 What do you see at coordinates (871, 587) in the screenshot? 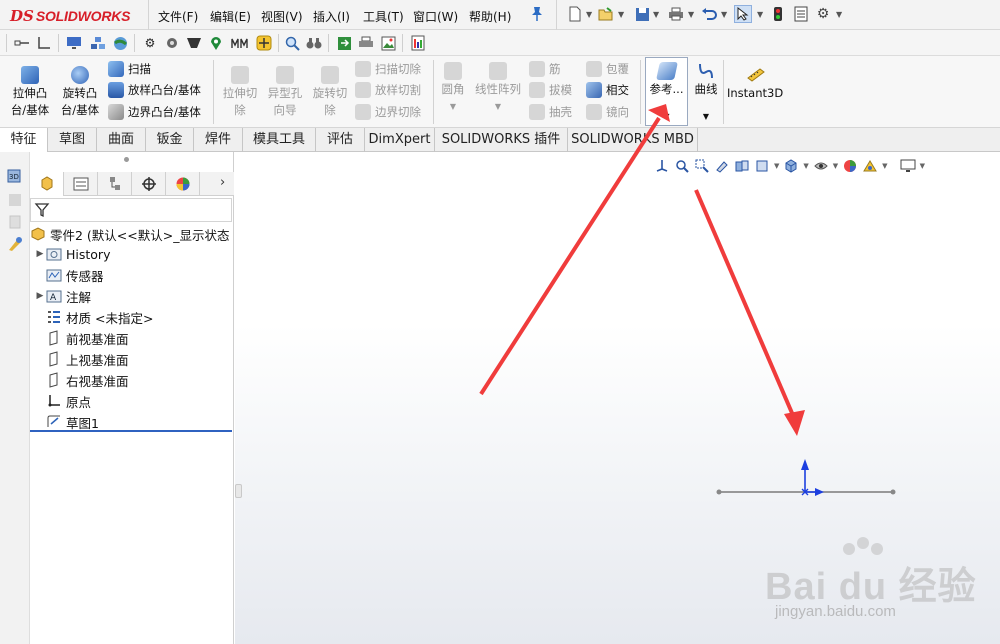
I see `watermark-main: Bai du 经验` at bounding box center [871, 587].